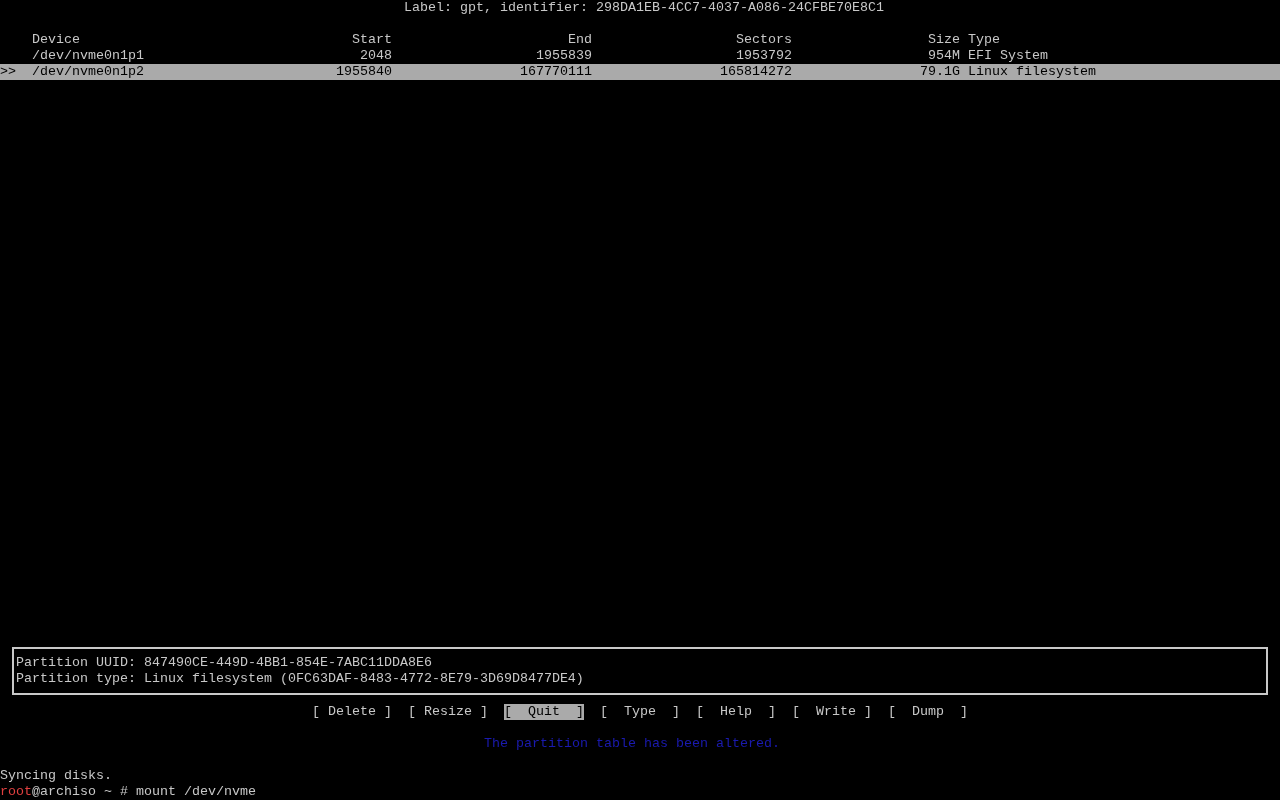 This screenshot has height=800, width=1280. What do you see at coordinates (944, 39) in the screenshot?
I see `column-header: Size` at bounding box center [944, 39].